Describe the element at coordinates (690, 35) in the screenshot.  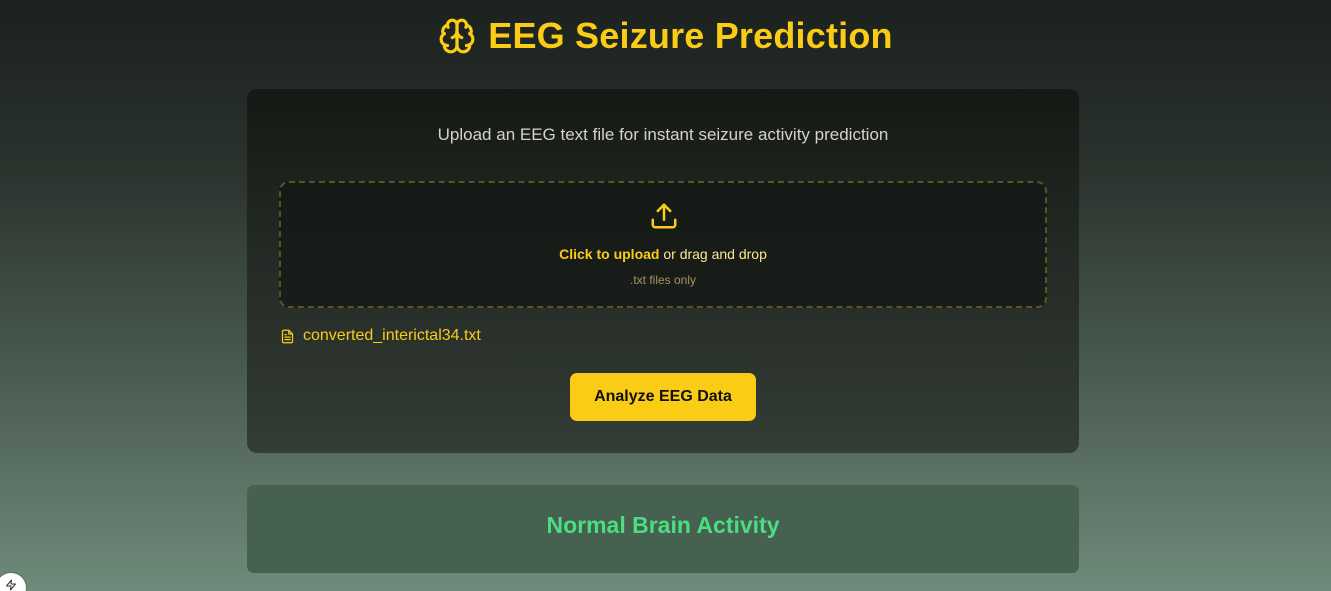
I see `page-title: EEG Seizure Prediction` at that location.